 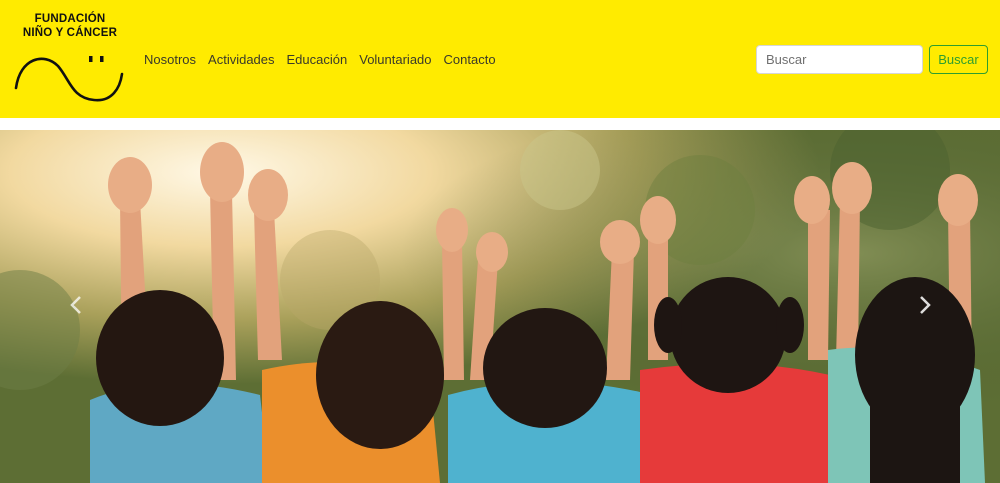 I want to click on search-button: Buscar, so click(x=958, y=59).